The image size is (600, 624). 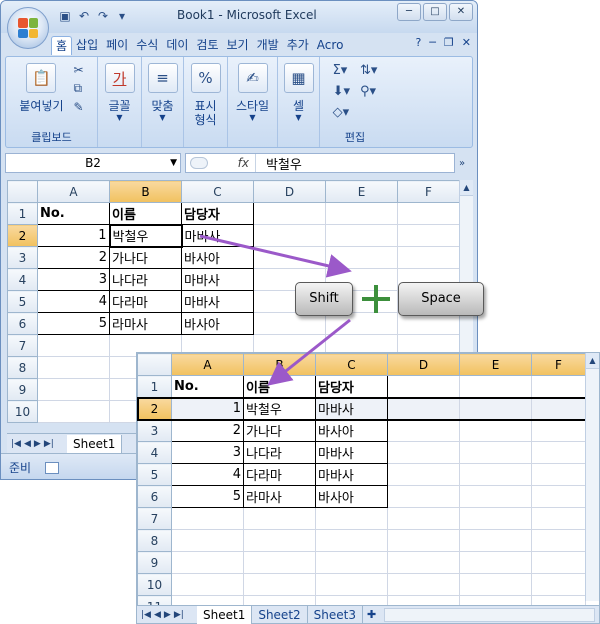 I want to click on office-button, so click(x=28, y=28).